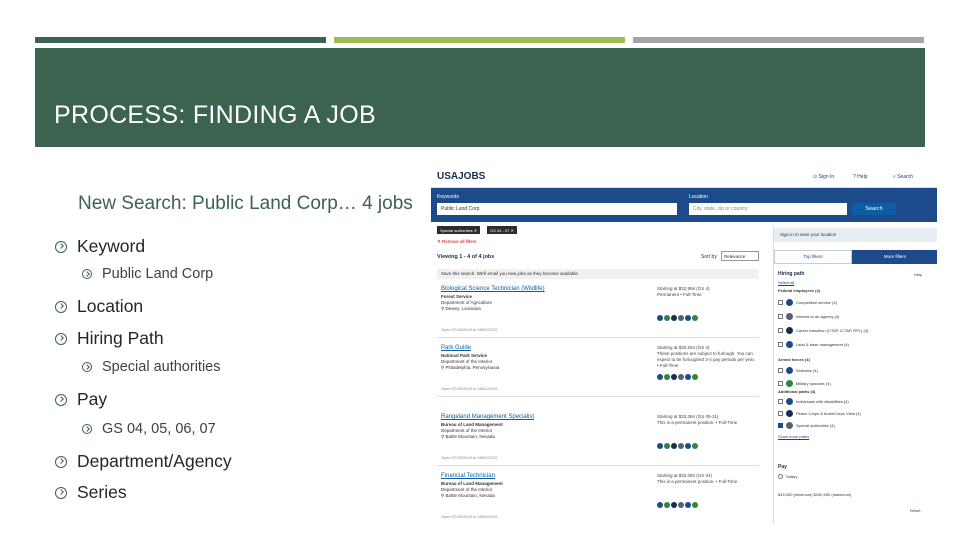 The width and height of the screenshot is (960, 540). Describe the element at coordinates (698, 197) in the screenshot. I see `location-label: Location` at that location.